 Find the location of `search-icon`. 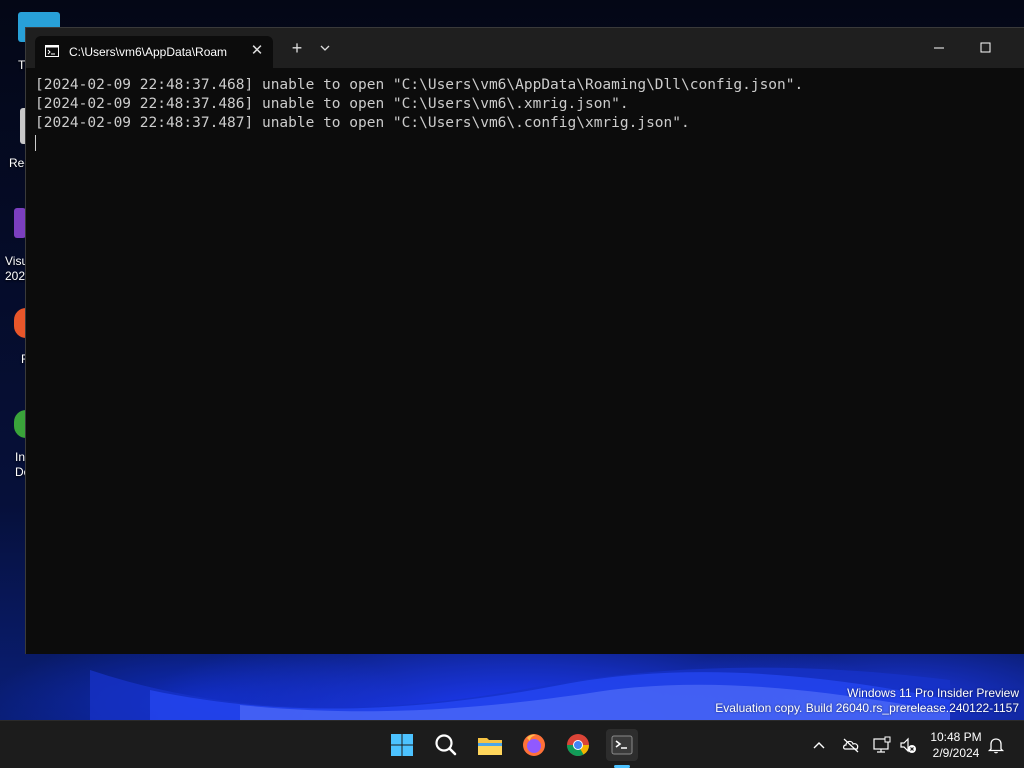

search-icon is located at coordinates (446, 745).